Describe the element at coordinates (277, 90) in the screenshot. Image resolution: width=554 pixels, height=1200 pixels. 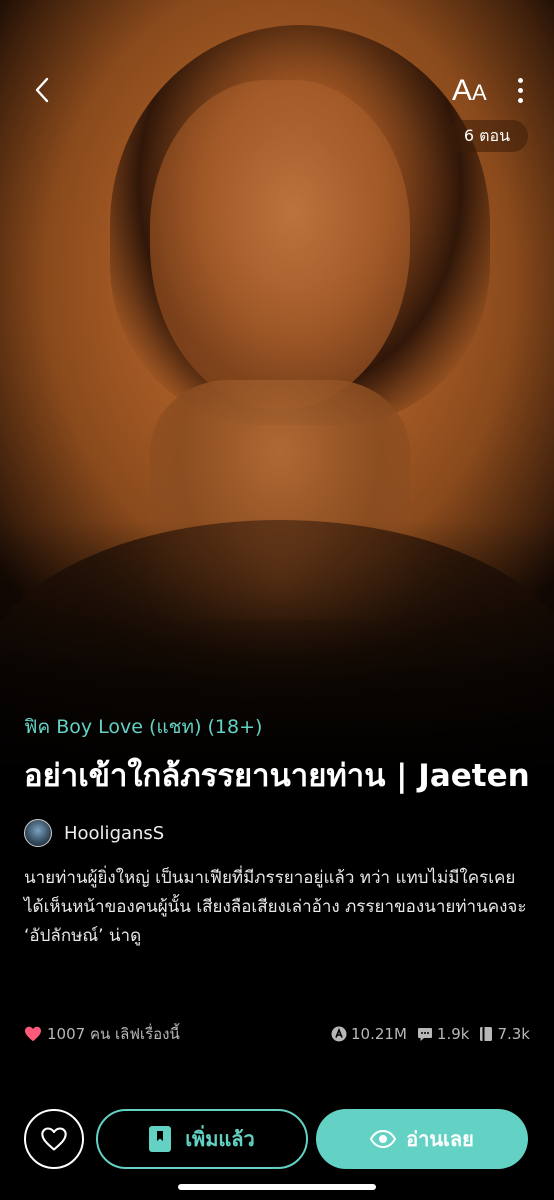
I see `top-bar: AA` at that location.